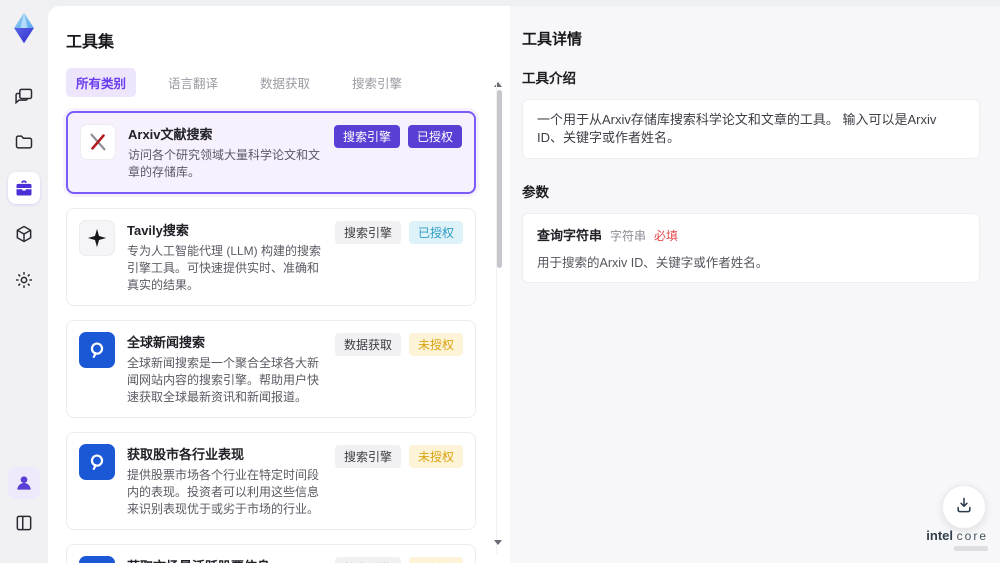  What do you see at coordinates (225, 559) in the screenshot?
I see `tool-name: 获取市场最活跃股票信息` at bounding box center [225, 559].